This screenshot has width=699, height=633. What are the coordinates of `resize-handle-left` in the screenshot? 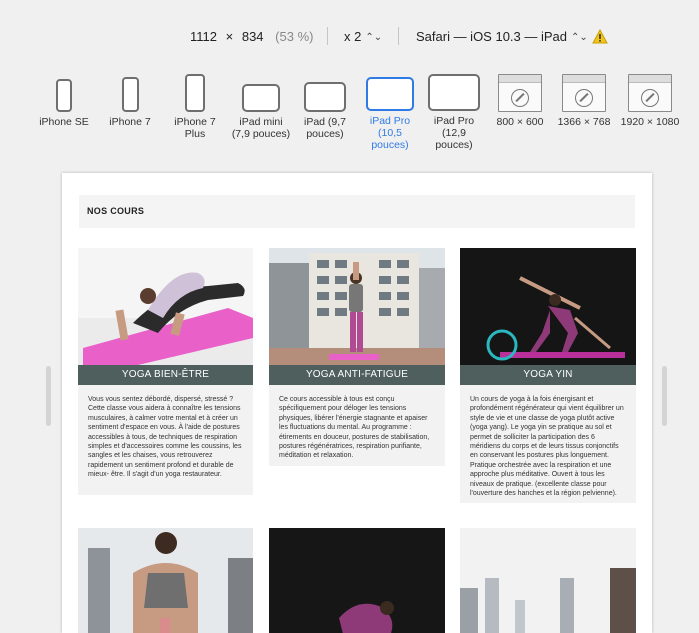 It's located at (48, 396).